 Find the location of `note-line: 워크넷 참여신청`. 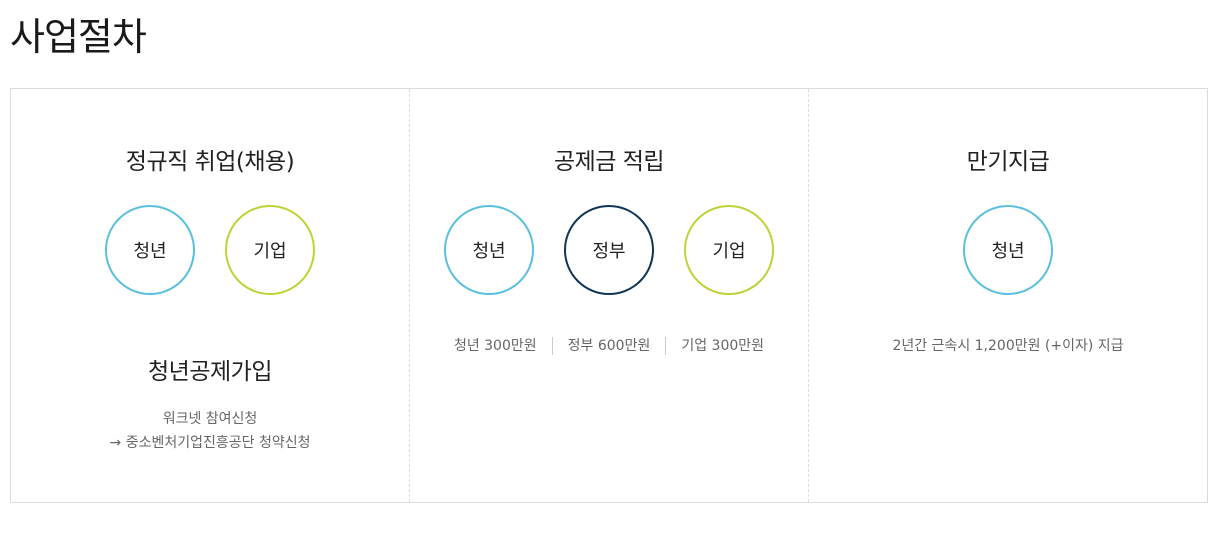

note-line: 워크넷 참여신청 is located at coordinates (210, 419).